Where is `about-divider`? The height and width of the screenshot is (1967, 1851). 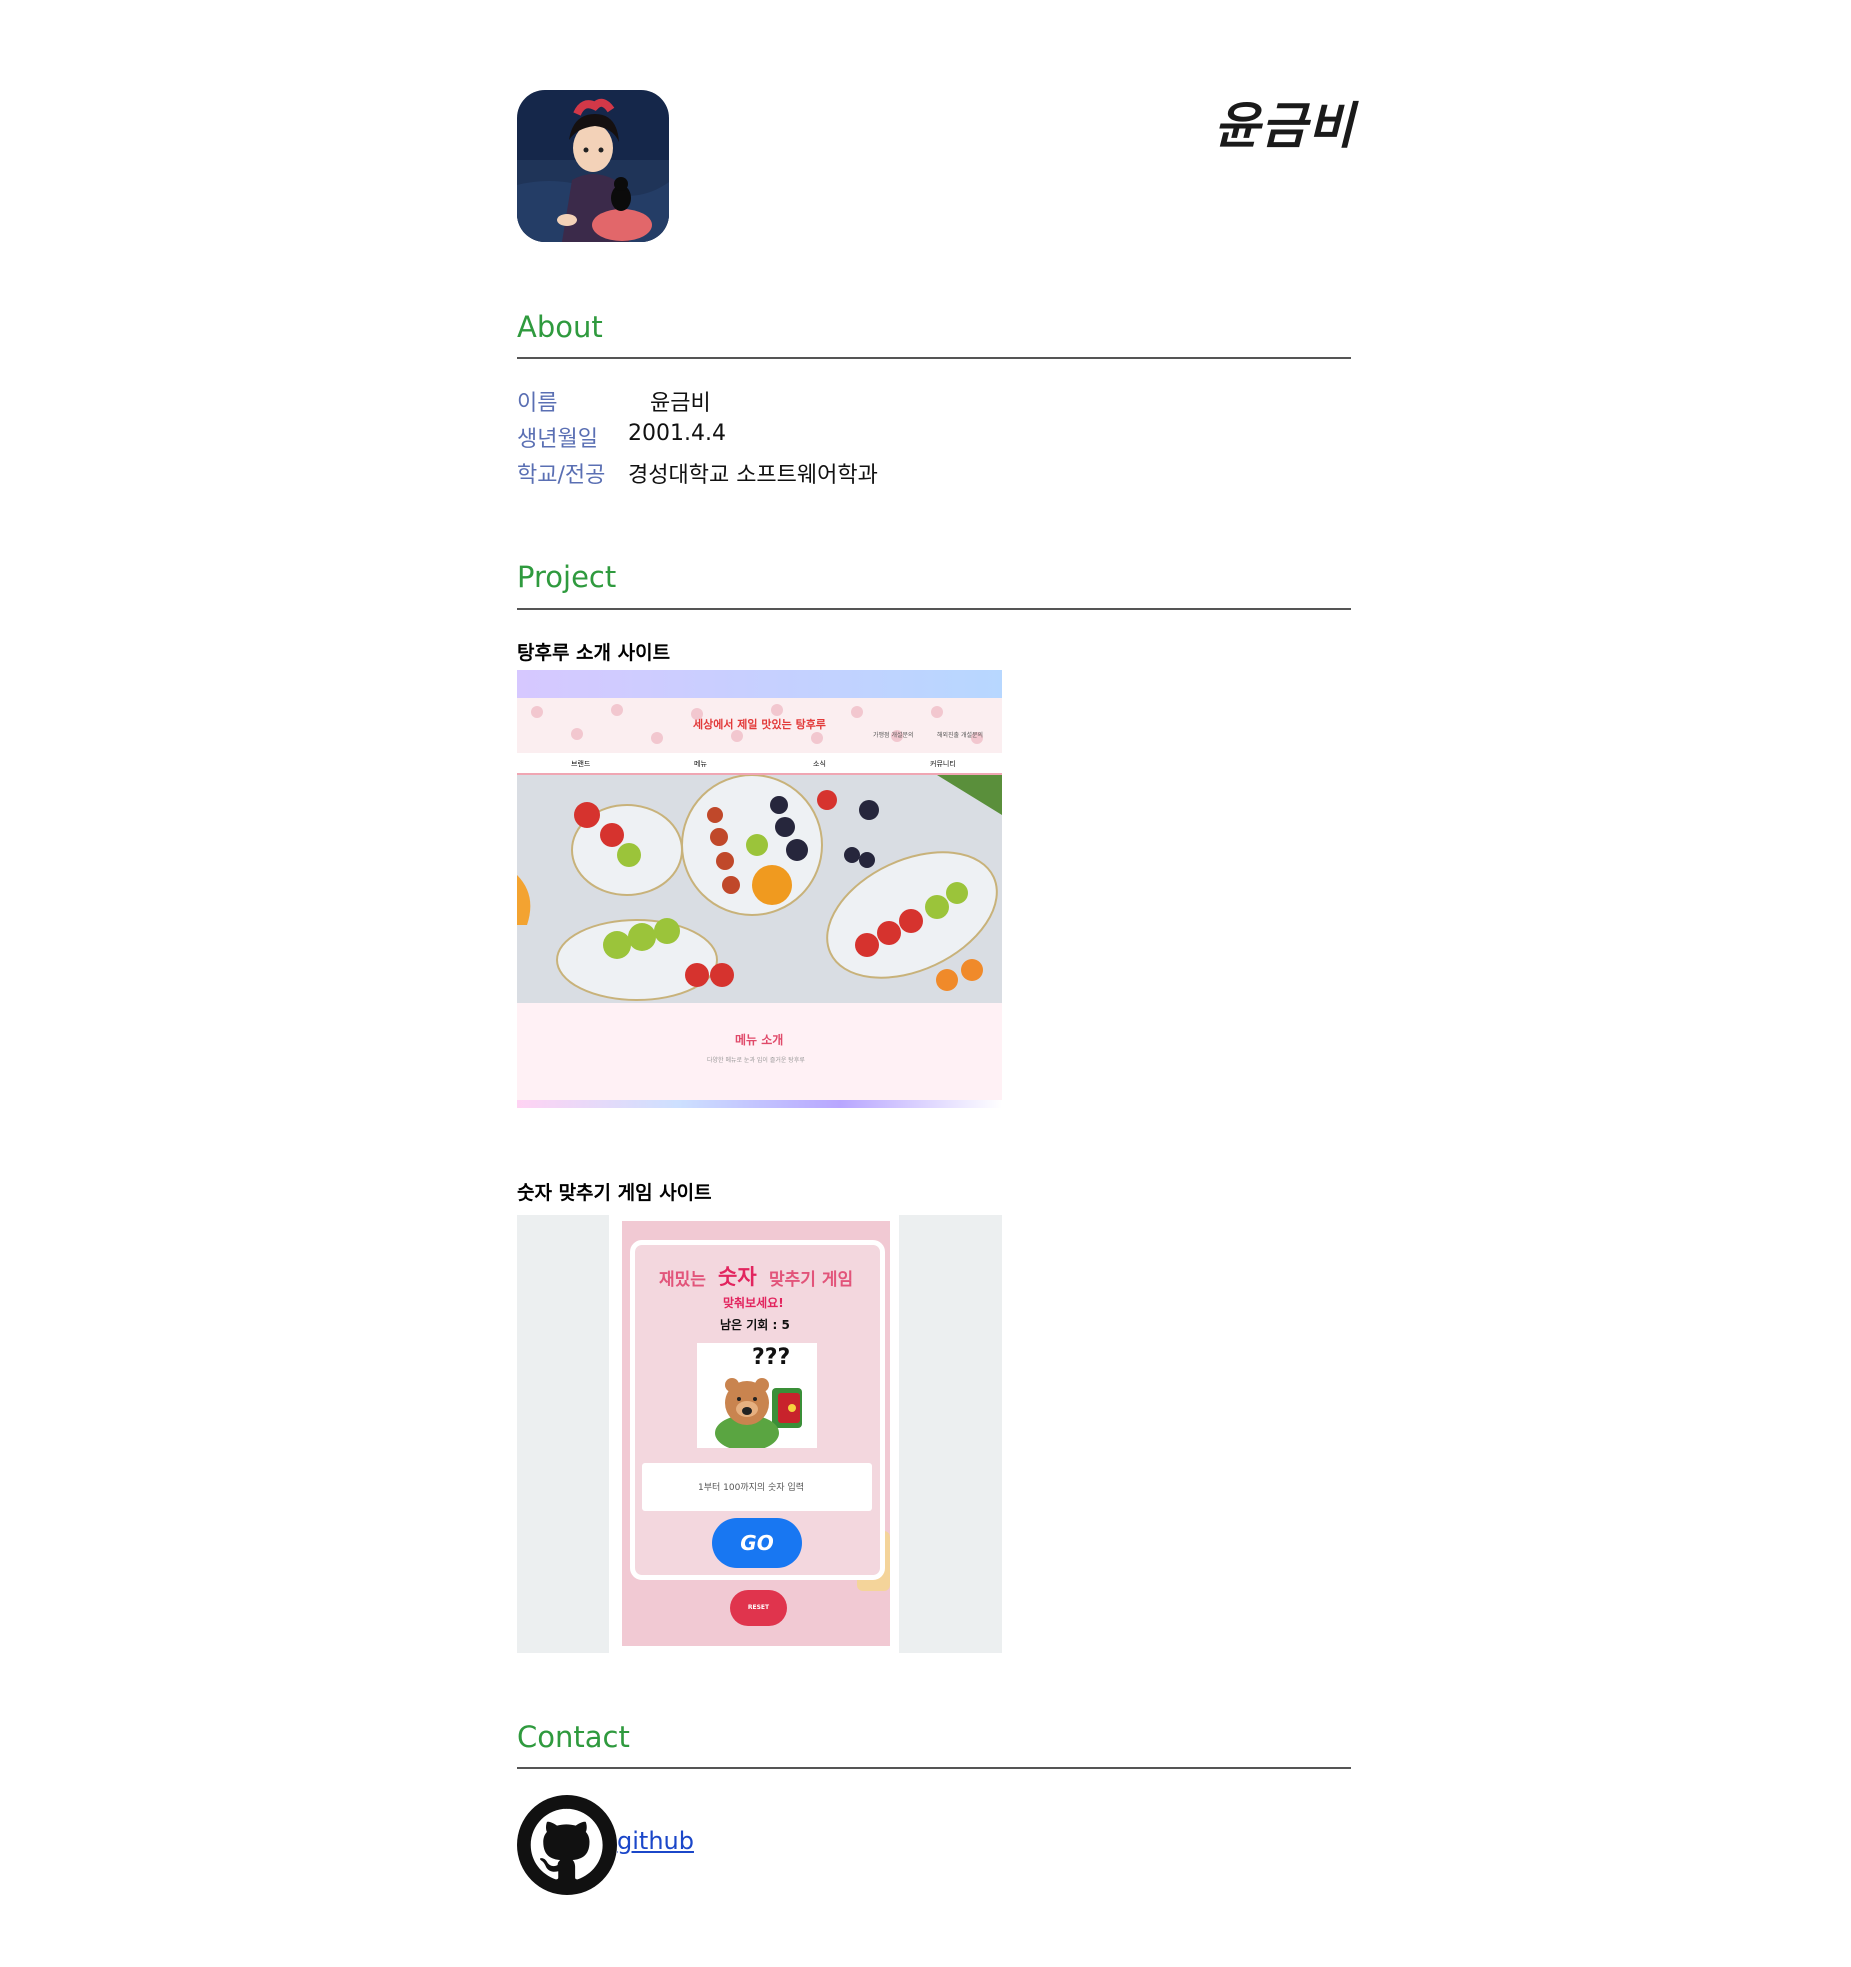
about-divider is located at coordinates (934, 358).